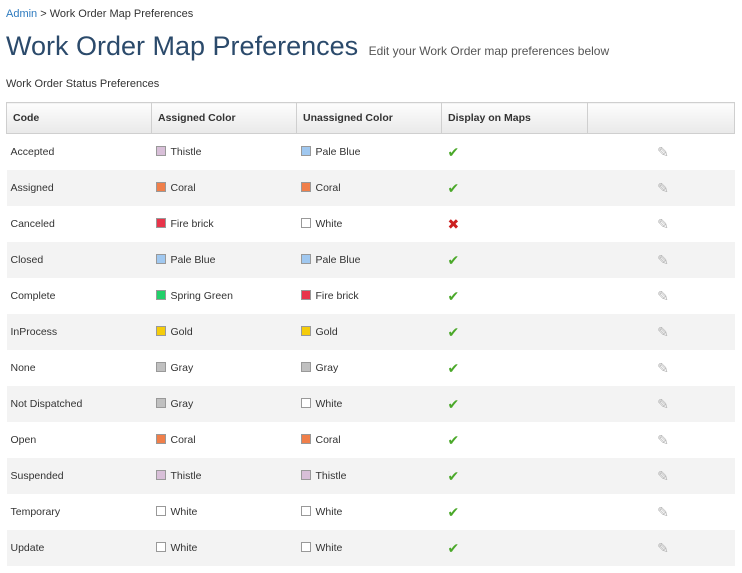 This screenshot has width=742, height=573. Describe the element at coordinates (224, 332) in the screenshot. I see `assigned-color-cell: Gold` at that location.